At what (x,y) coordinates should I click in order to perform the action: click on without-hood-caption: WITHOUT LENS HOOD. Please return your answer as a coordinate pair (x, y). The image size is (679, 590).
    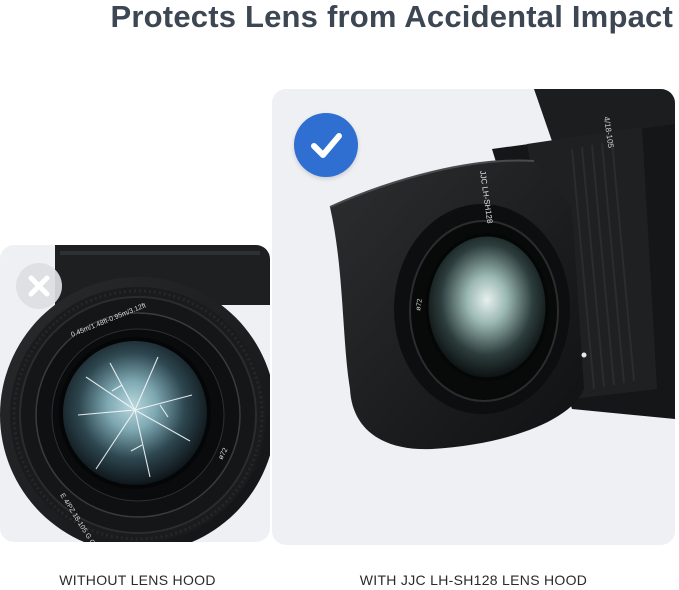
    Looking at the image, I should click on (137, 580).